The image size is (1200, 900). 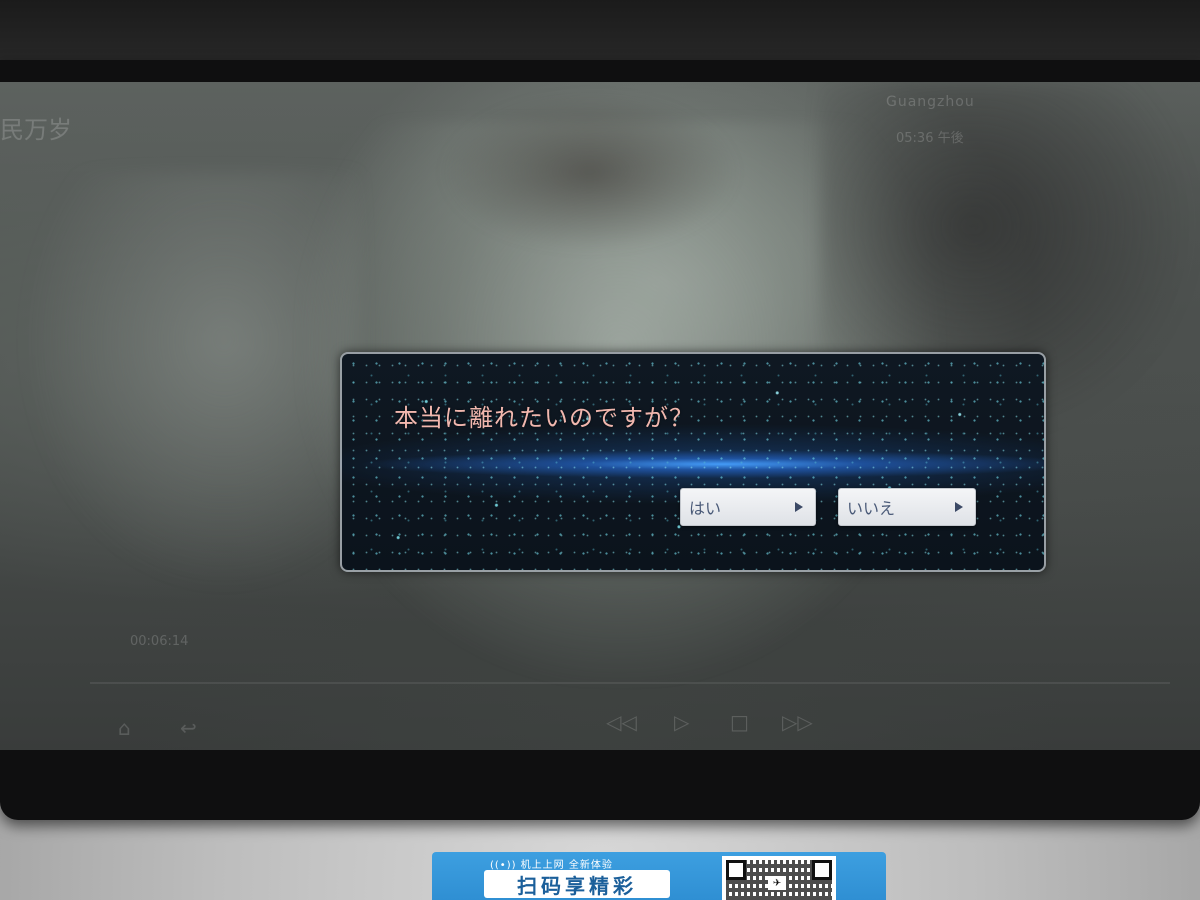 What do you see at coordinates (748, 507) in the screenshot?
I see `yes-button: はい` at bounding box center [748, 507].